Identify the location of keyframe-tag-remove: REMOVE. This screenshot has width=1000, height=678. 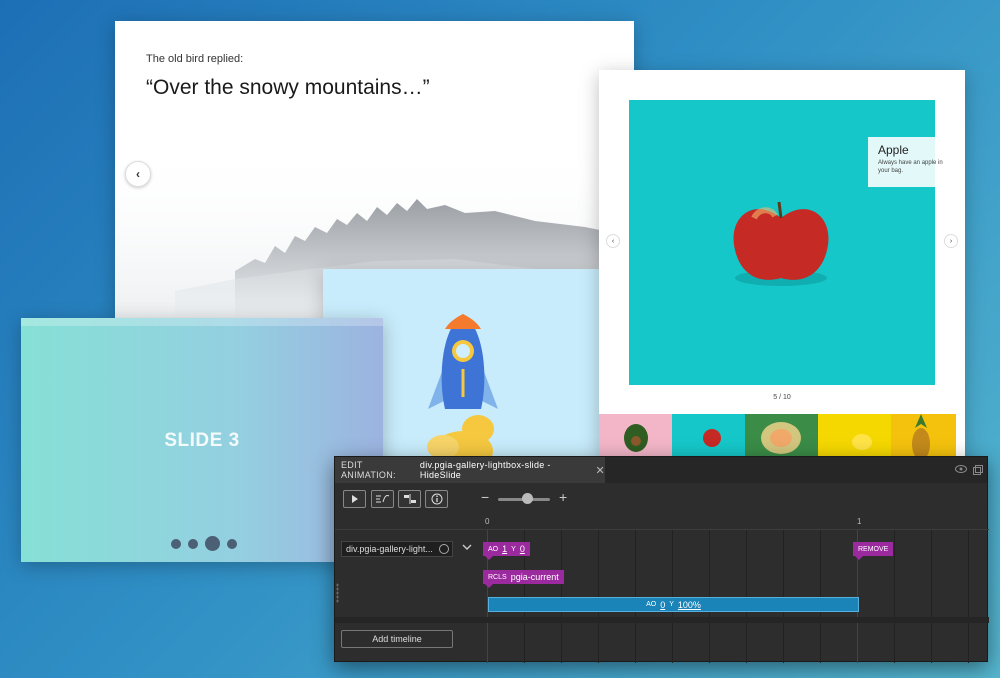
(873, 551).